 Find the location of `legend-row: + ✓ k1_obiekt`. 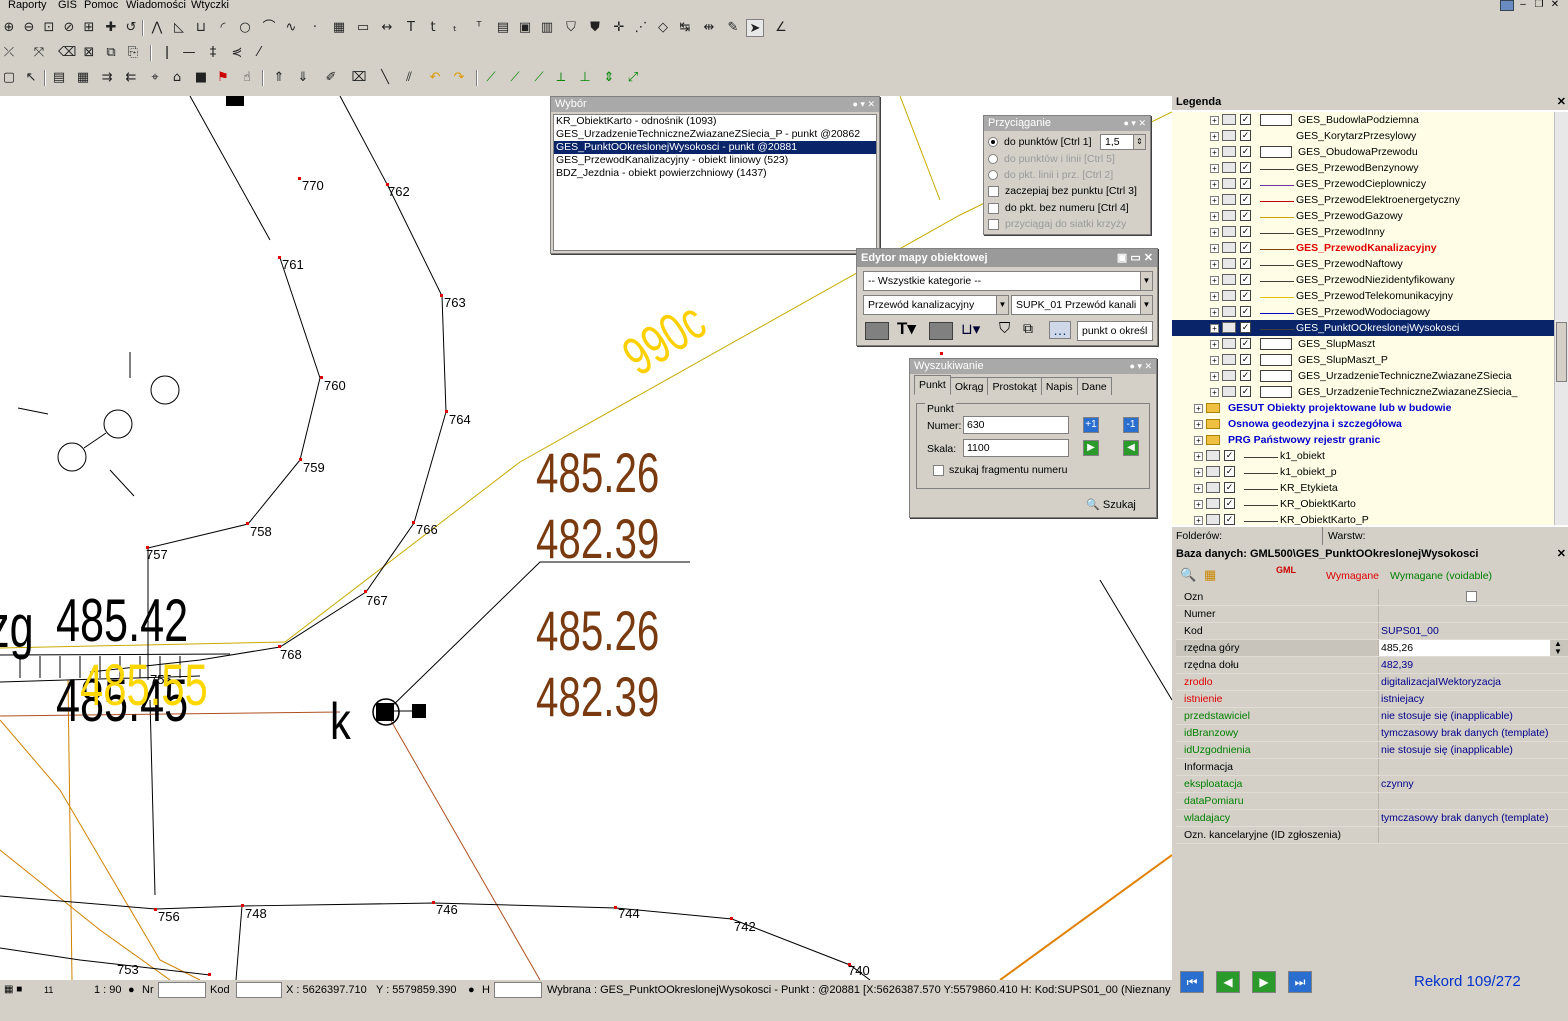

legend-row: + ✓ k1_obiekt is located at coordinates (1363, 456).